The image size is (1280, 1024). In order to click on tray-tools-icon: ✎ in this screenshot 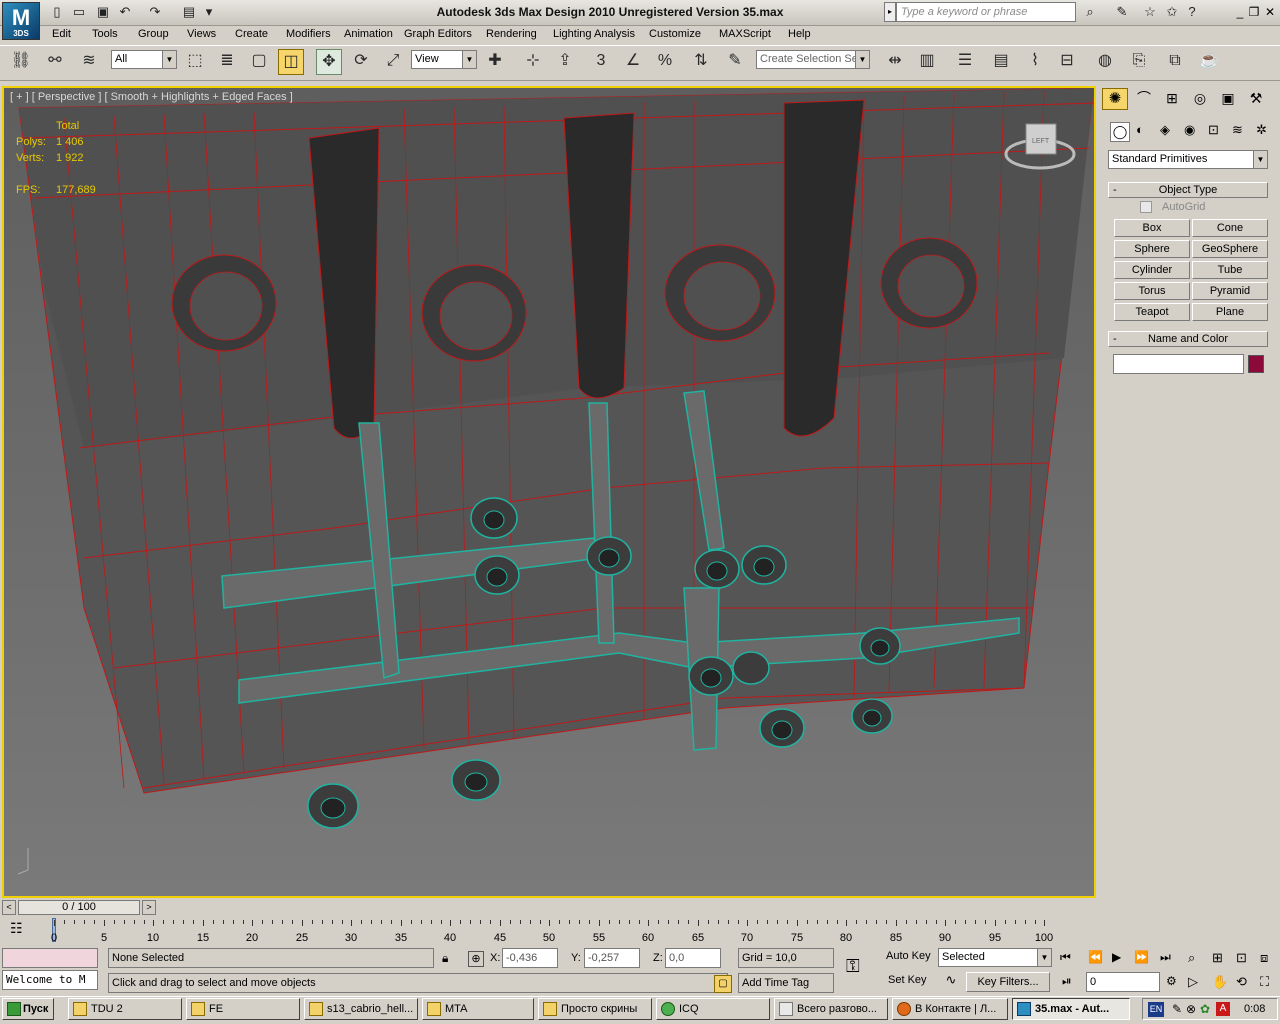, I will do `click(1177, 1009)`.